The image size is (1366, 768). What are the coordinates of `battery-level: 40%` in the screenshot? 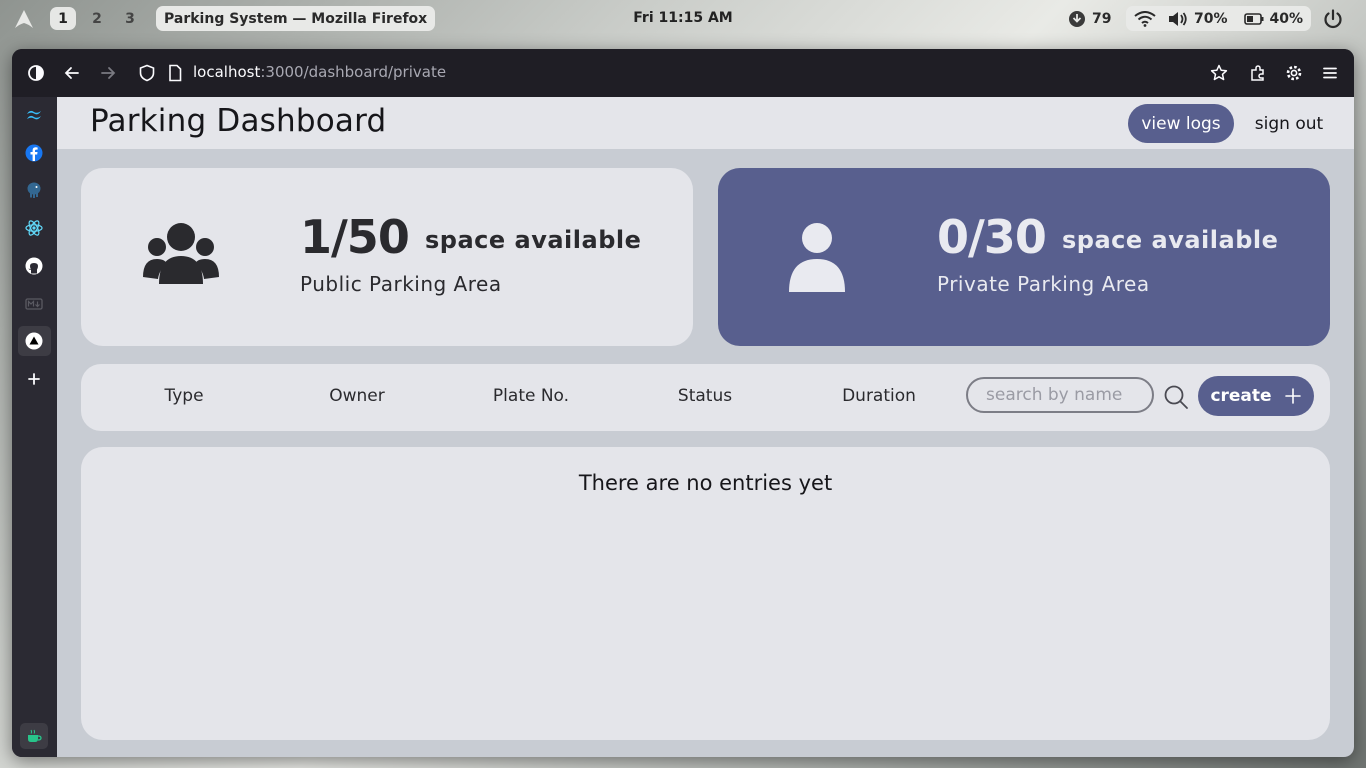 It's located at (1286, 18).